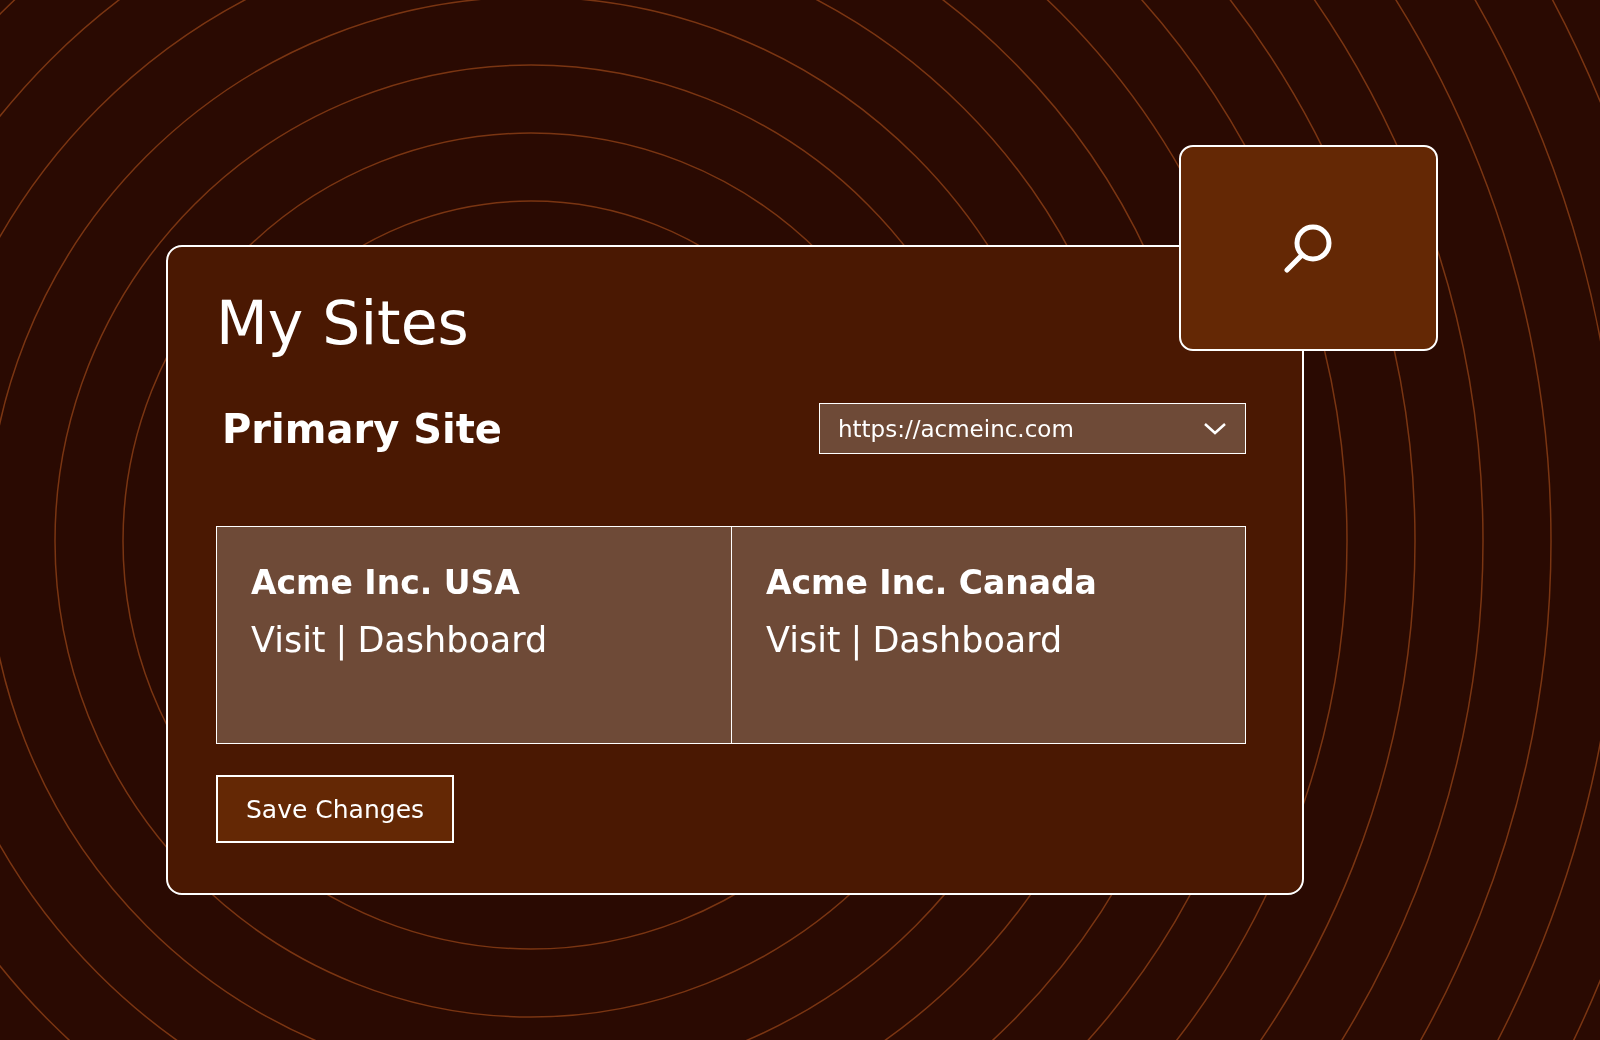  What do you see at coordinates (931, 582) in the screenshot?
I see `site-name: Acme Inc. Canada` at bounding box center [931, 582].